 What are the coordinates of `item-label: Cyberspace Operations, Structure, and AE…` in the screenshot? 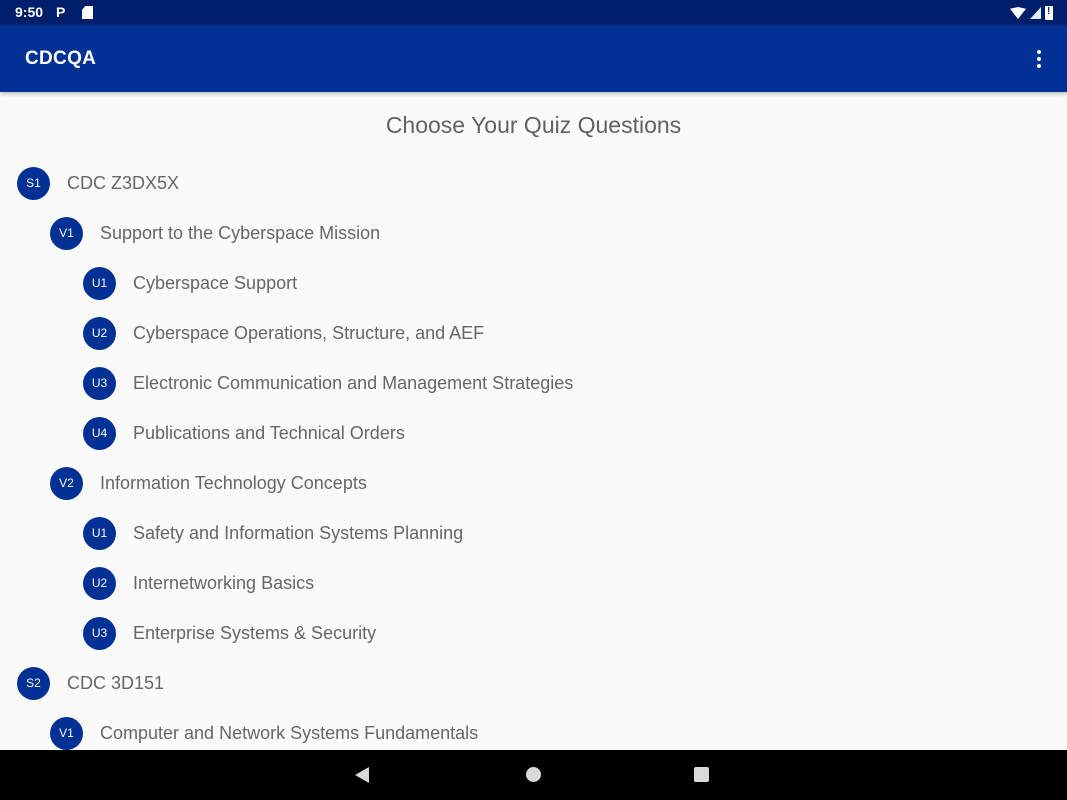 It's located at (309, 332).